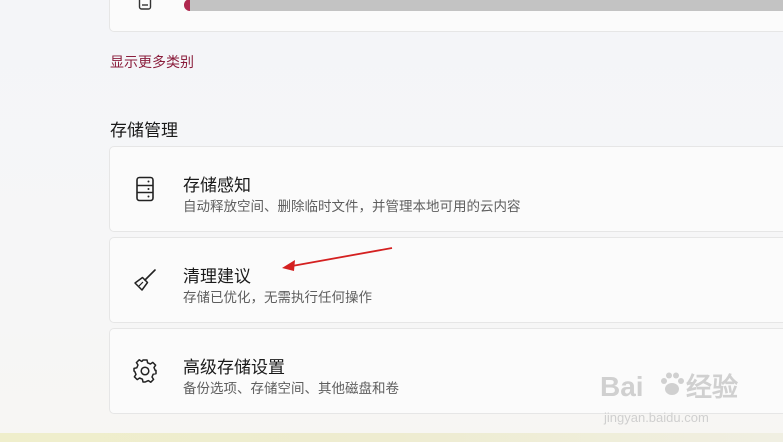  Describe the element at coordinates (391, 437) in the screenshot. I see `bottom-strip` at that location.